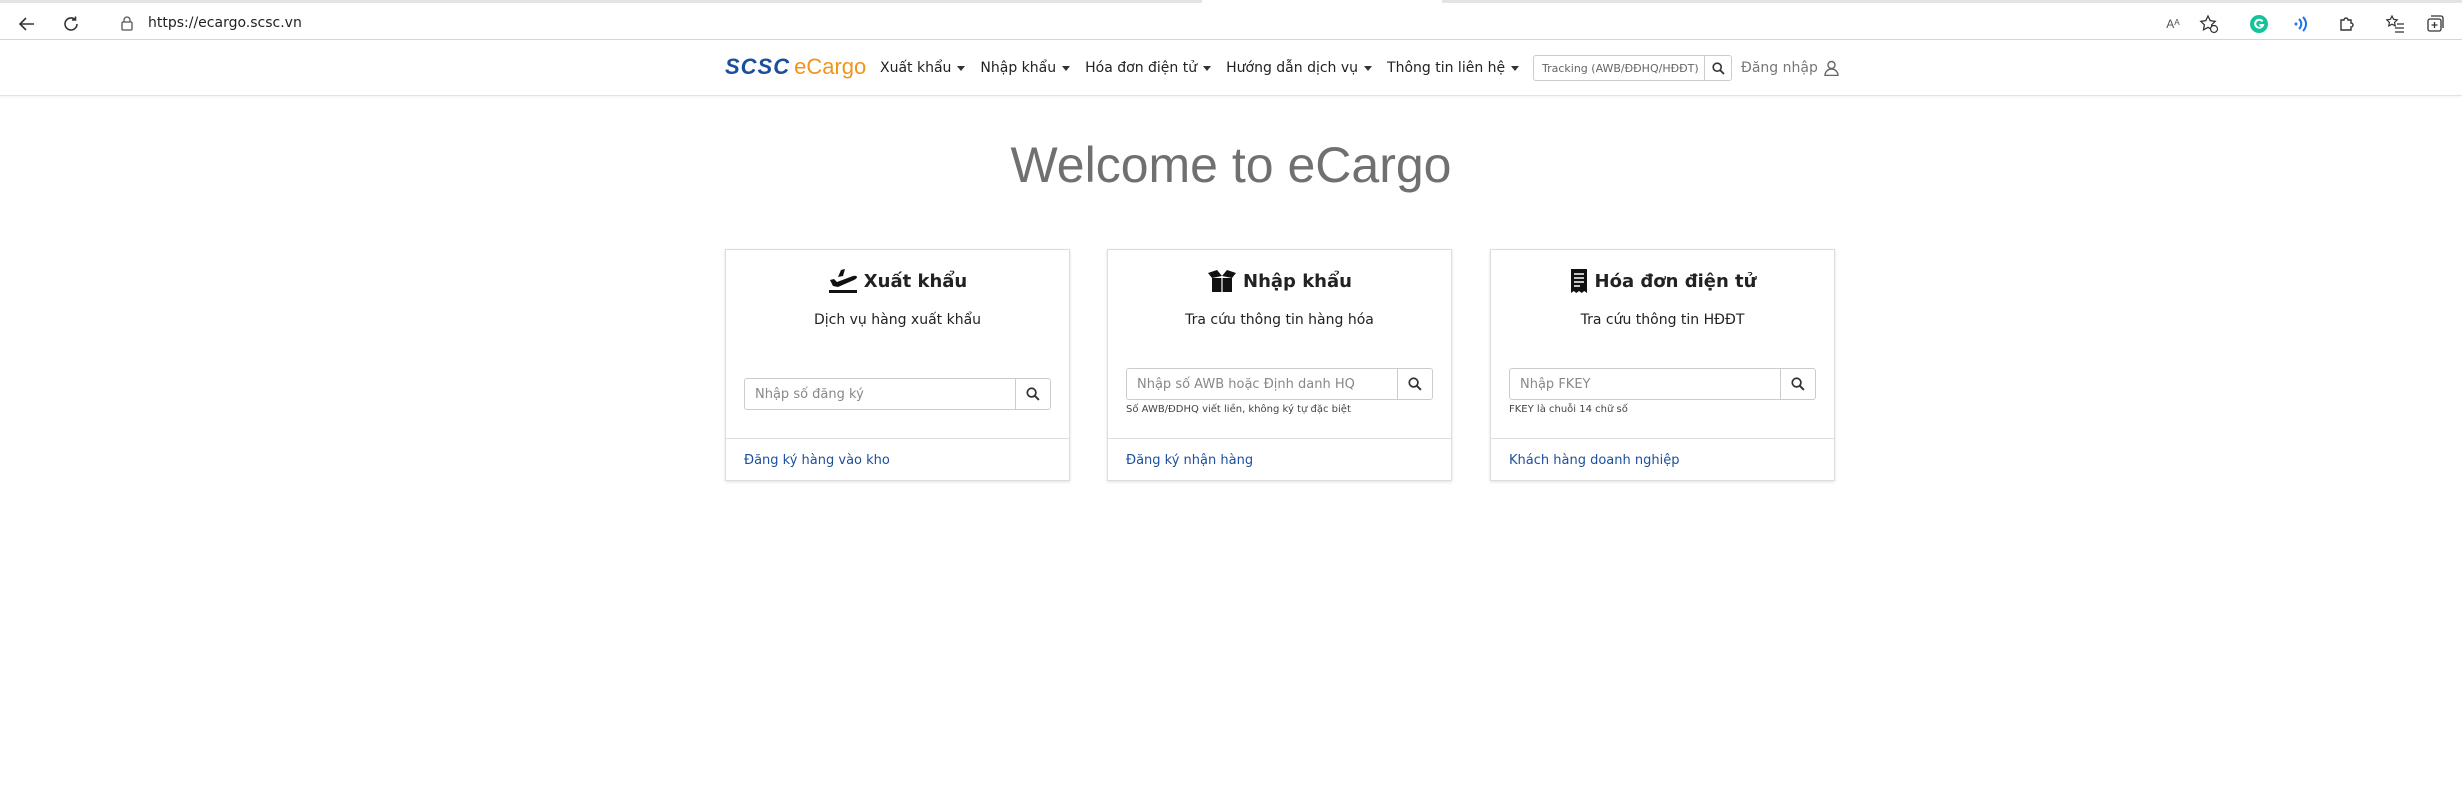 The width and height of the screenshot is (2462, 801). I want to click on receipt-icon, so click(1578, 281).